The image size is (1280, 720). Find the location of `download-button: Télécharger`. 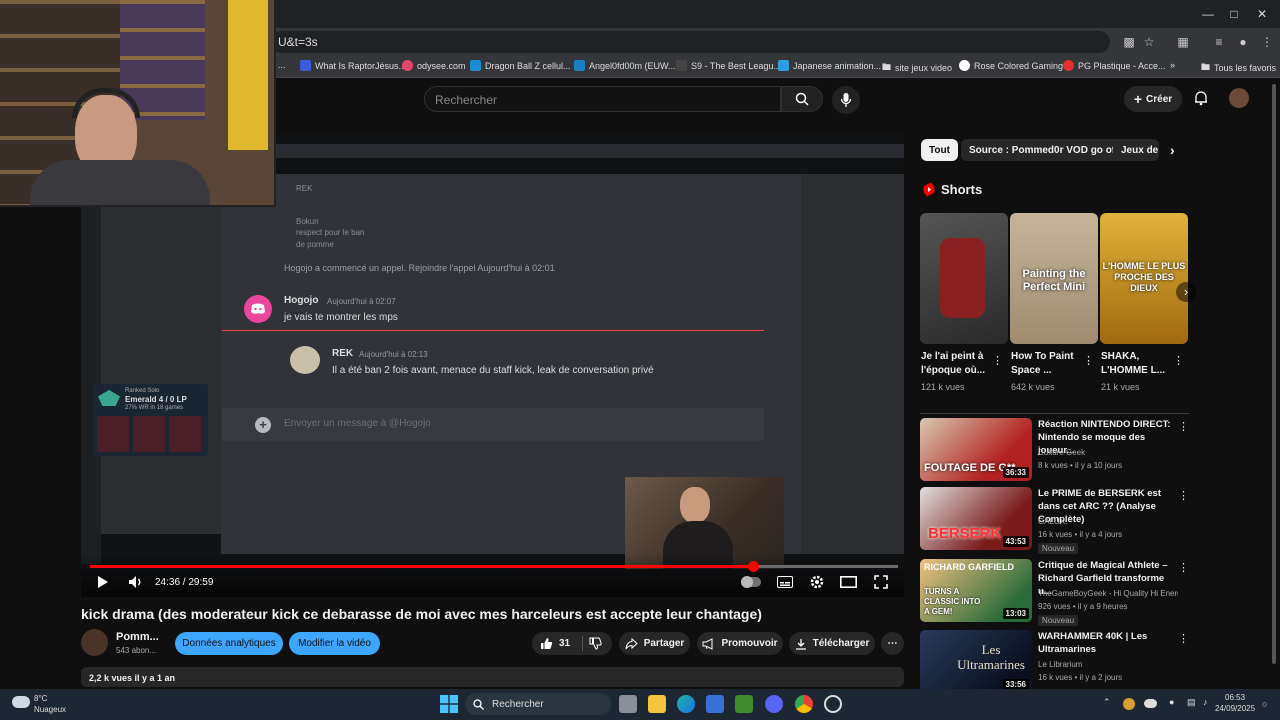

download-button: Télécharger is located at coordinates (832, 643).